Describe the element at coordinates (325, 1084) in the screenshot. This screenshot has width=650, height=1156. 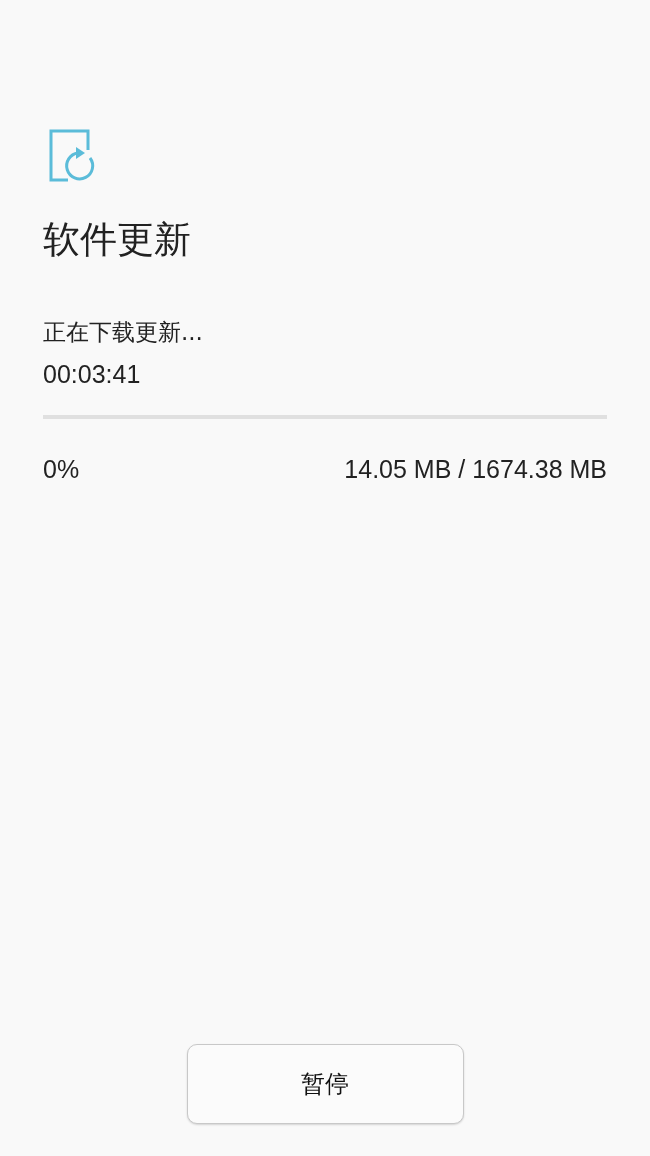
I see `pause-button: 暂停` at that location.